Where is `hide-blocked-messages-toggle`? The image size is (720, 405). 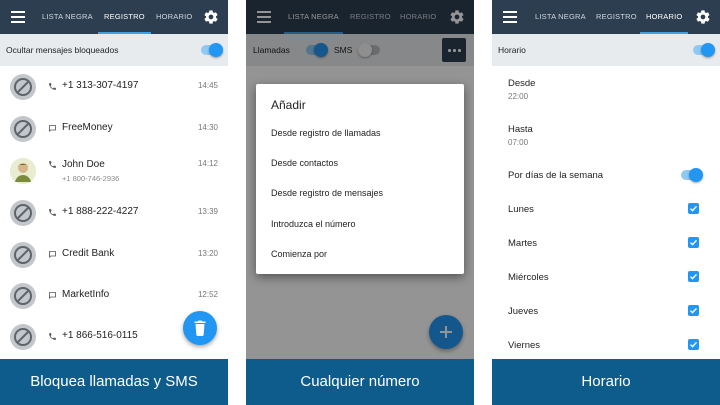
hide-blocked-messages-toggle is located at coordinates (212, 50).